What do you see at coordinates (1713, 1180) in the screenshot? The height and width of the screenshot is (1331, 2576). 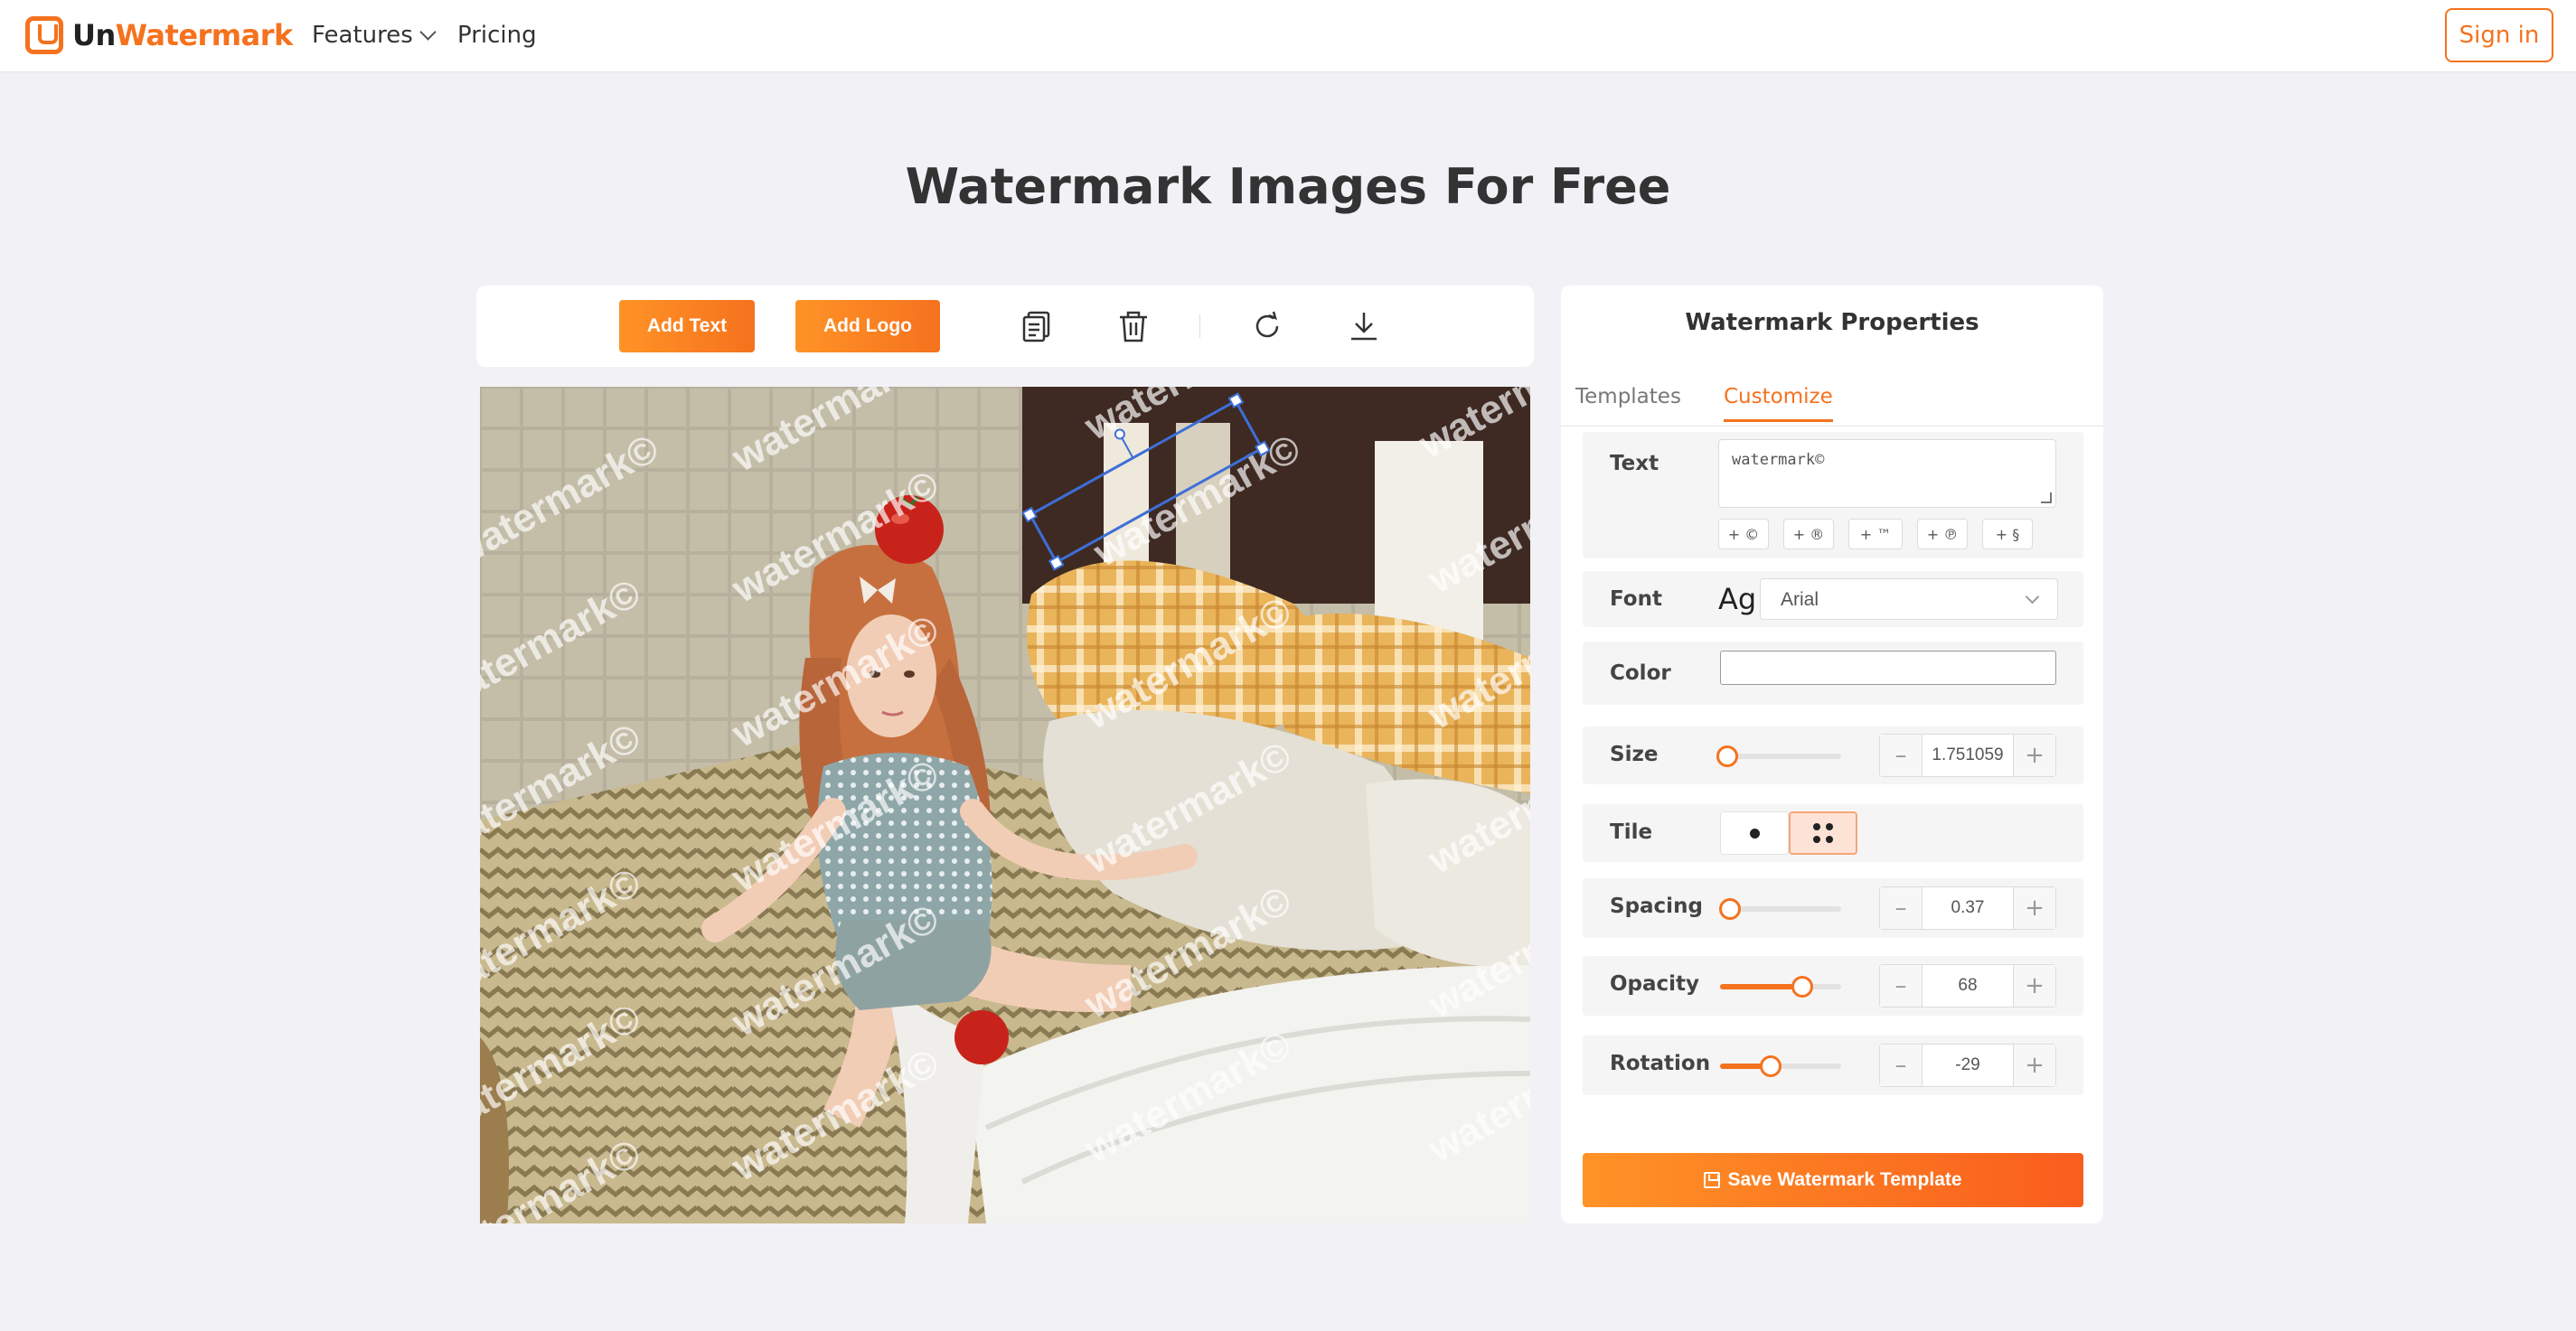 I see `save-icon` at bounding box center [1713, 1180].